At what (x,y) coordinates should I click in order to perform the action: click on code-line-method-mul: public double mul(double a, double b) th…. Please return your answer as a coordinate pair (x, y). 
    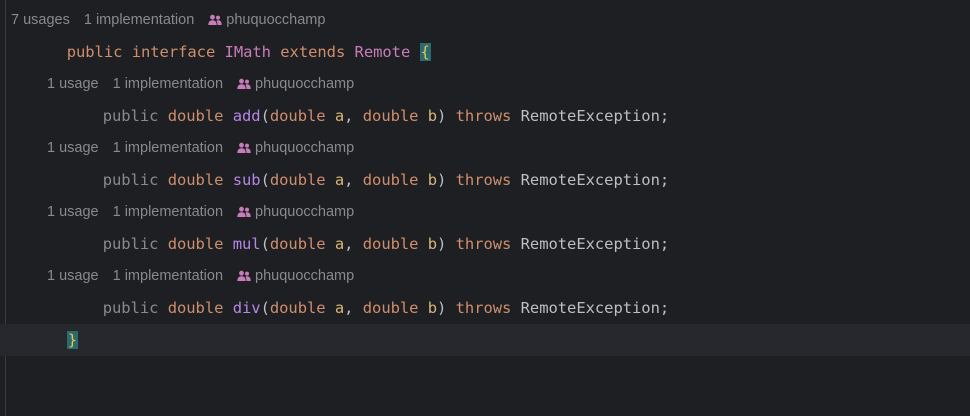
    Looking at the image, I should click on (485, 244).